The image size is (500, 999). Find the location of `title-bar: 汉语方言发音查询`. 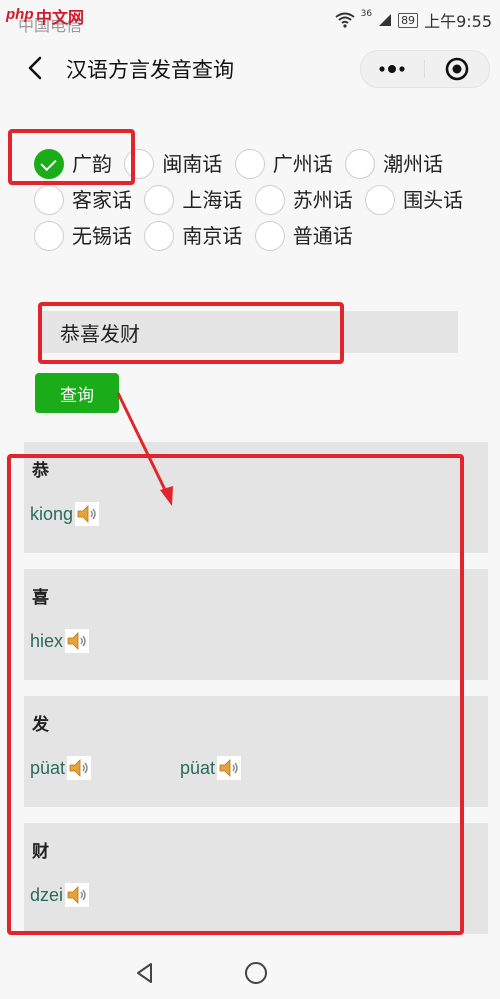

title-bar: 汉语方言发音查询 is located at coordinates (250, 69).